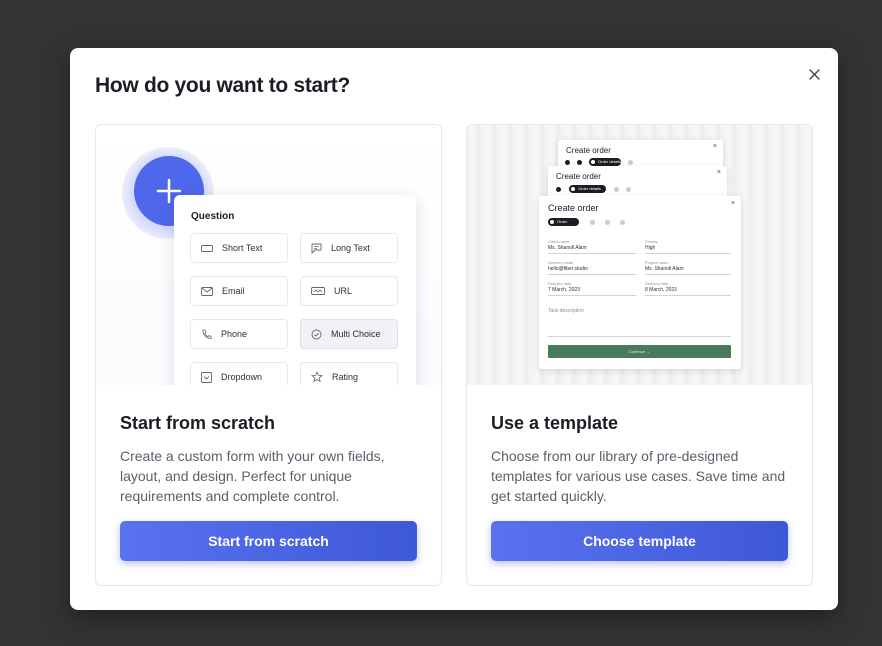 This screenshot has height=646, width=882. I want to click on url-icon, so click(318, 291).